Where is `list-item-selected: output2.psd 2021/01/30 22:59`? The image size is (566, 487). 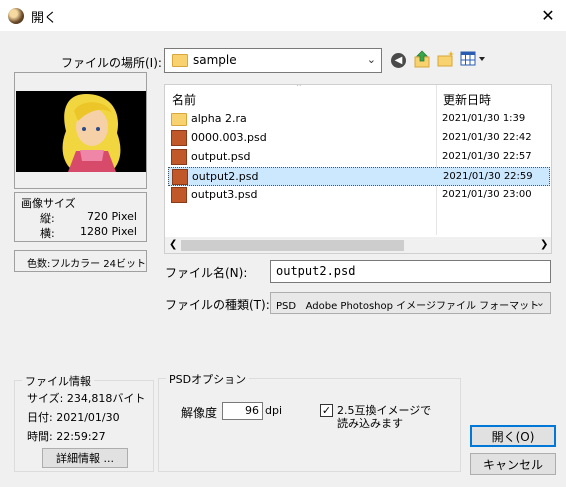 list-item-selected: output2.psd 2021/01/30 22:59 is located at coordinates (359, 176).